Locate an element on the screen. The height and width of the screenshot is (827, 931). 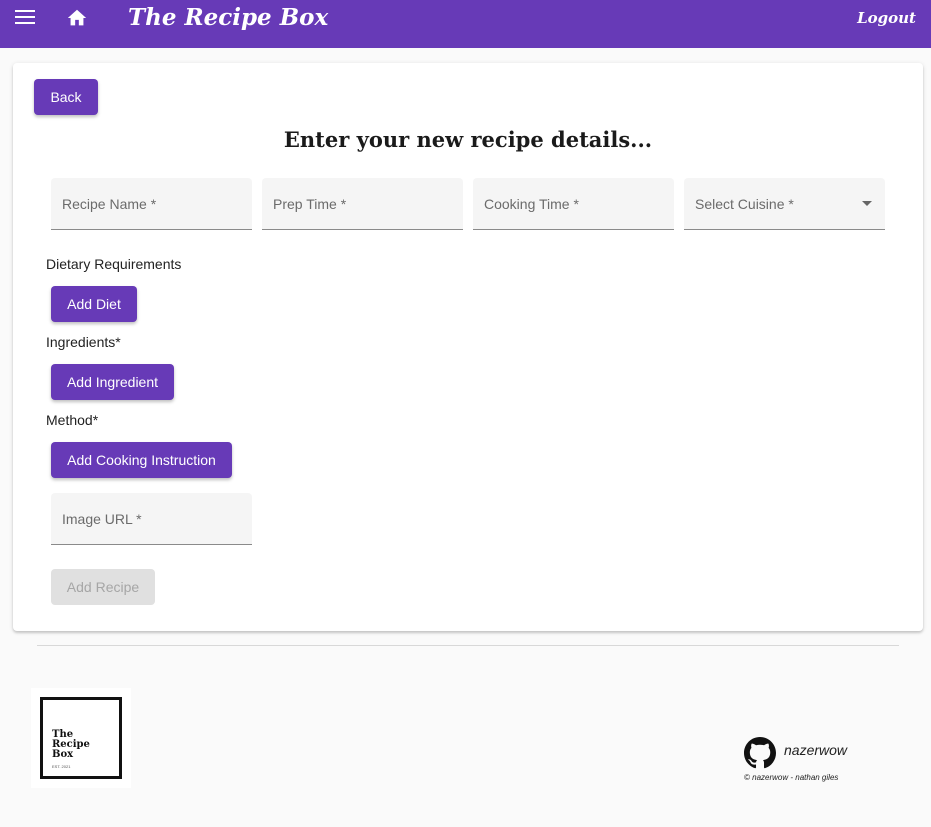
cuisine-select: Select Cuisine * is located at coordinates (784, 204).